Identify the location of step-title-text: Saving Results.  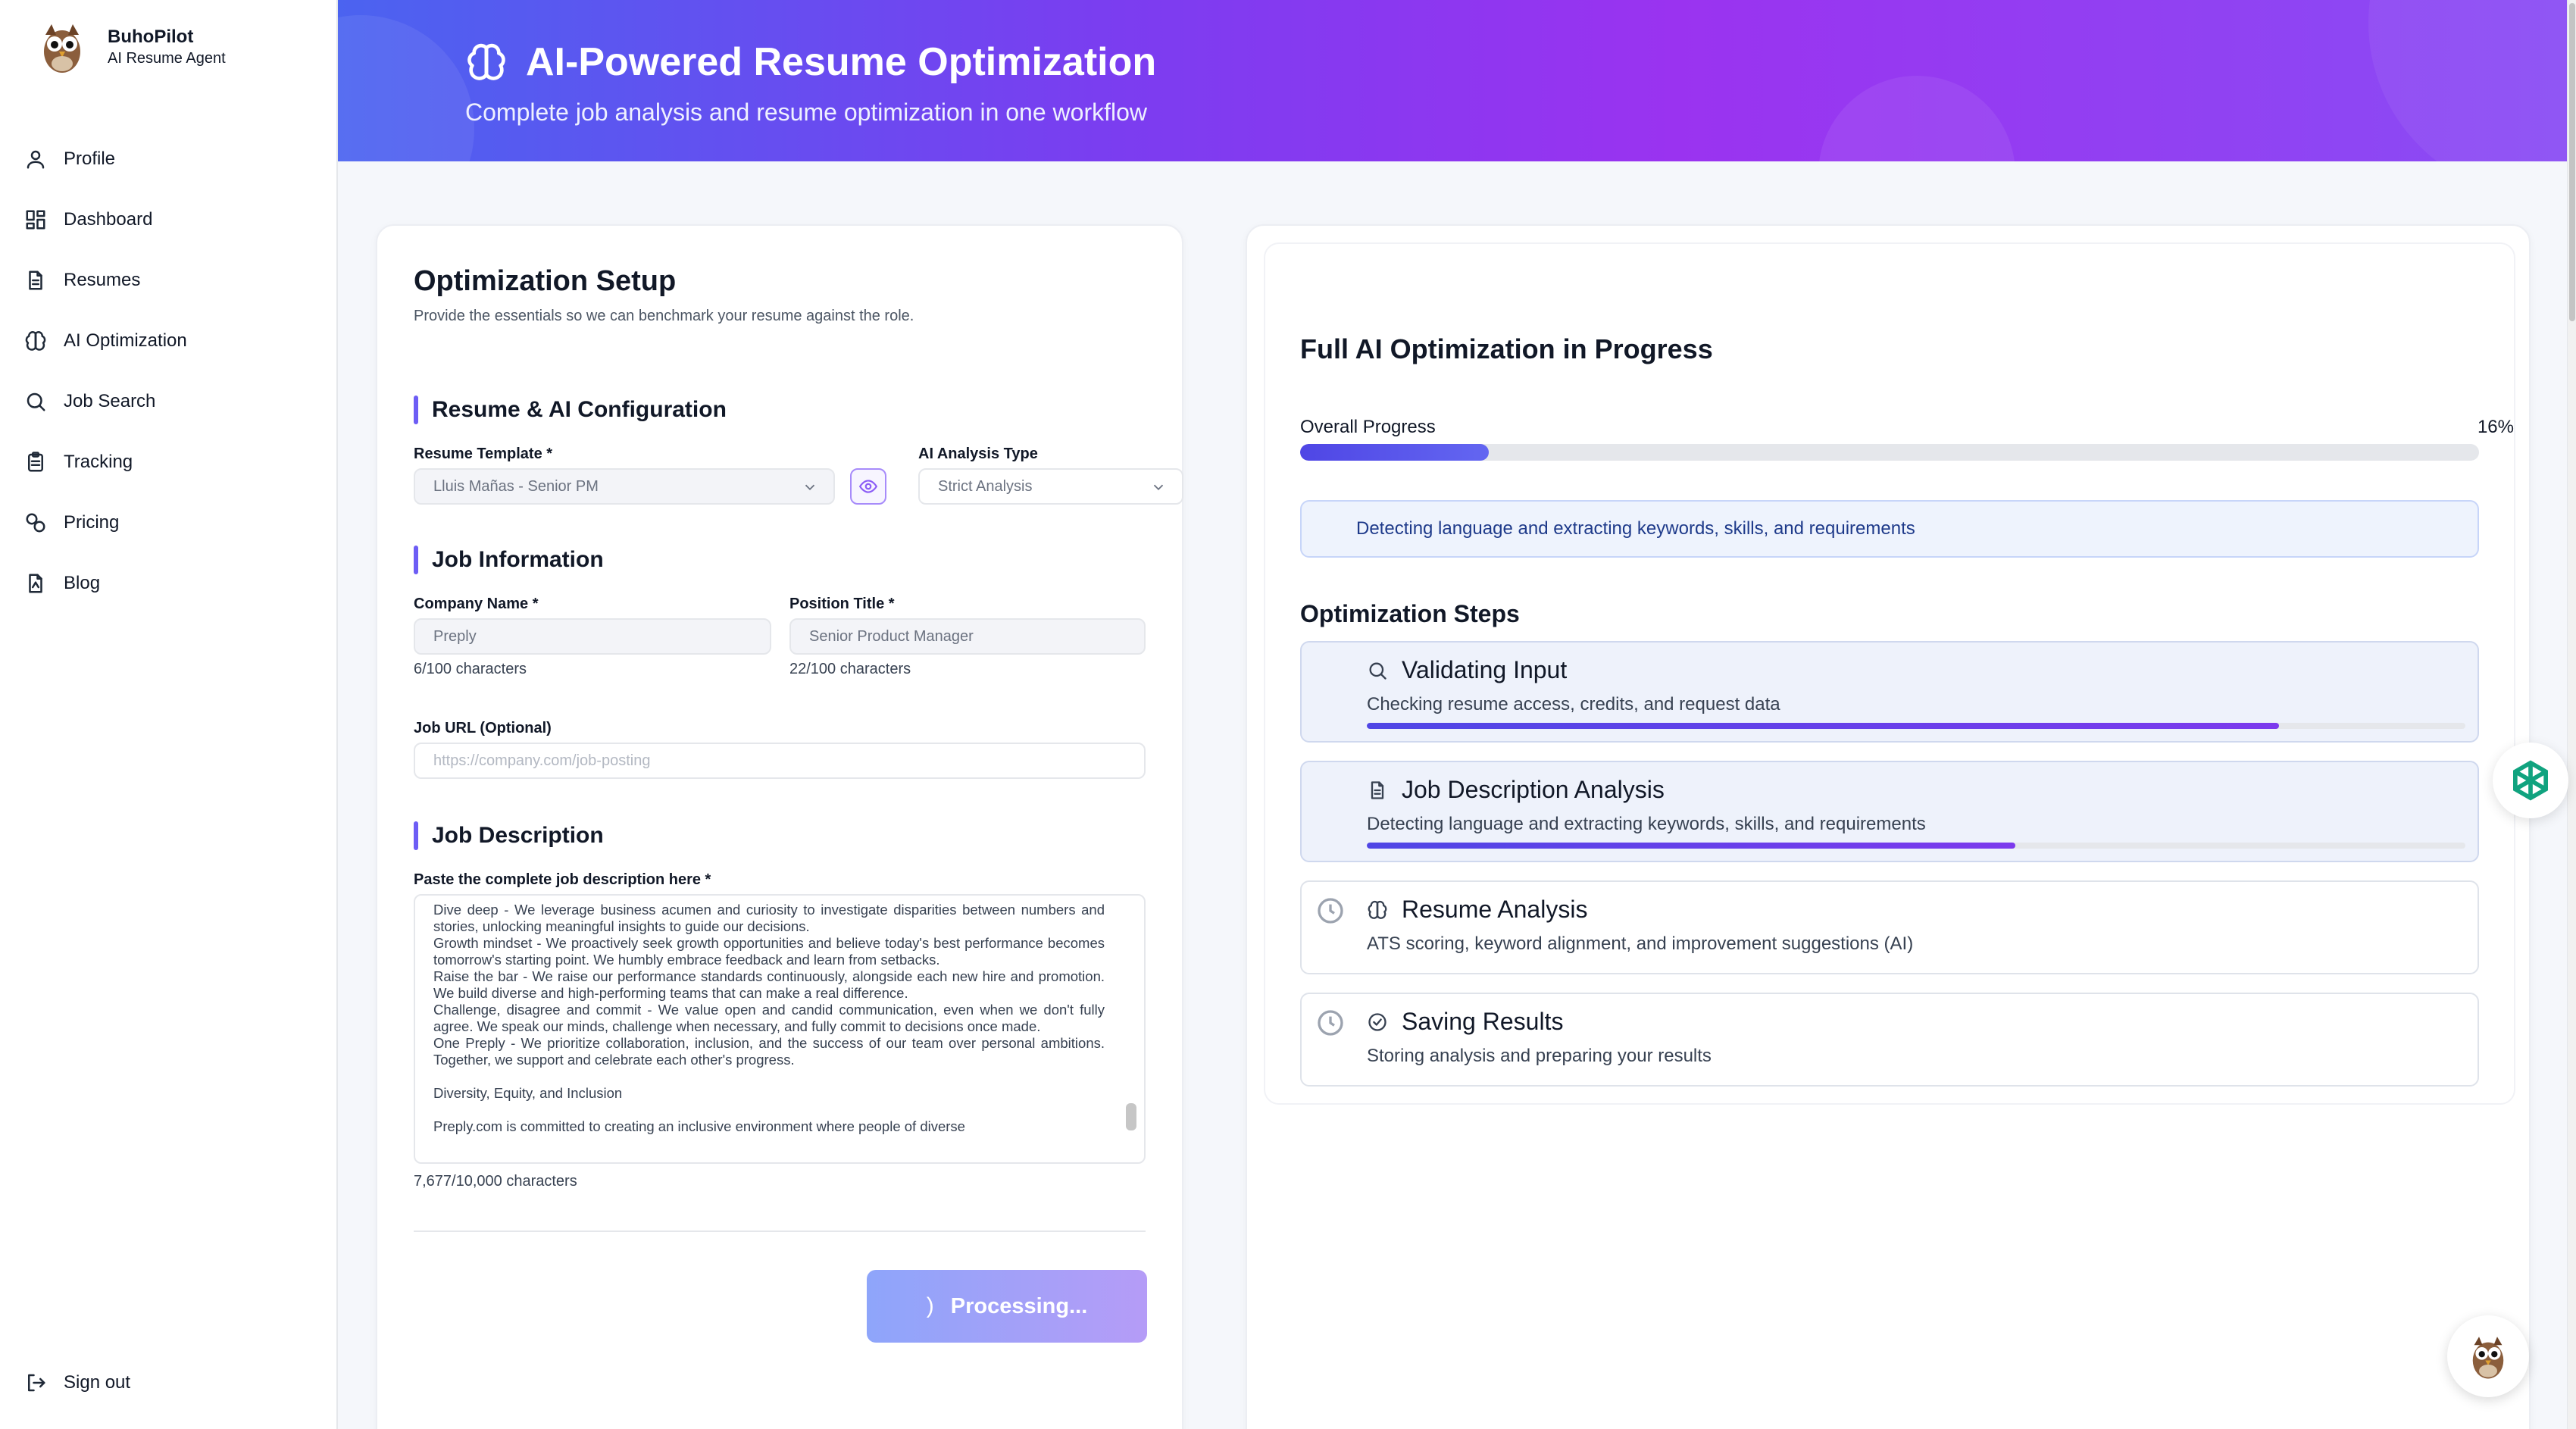
(1483, 1021).